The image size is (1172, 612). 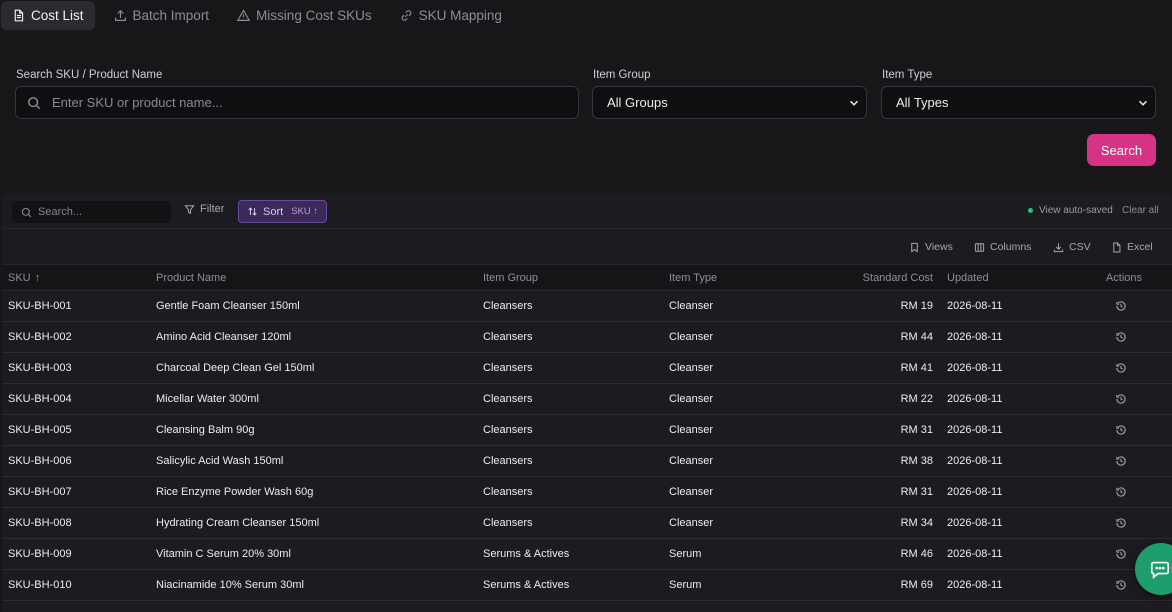 What do you see at coordinates (587, 247) in the screenshot?
I see `table-actions-bar: Views Columns CSV Excel` at bounding box center [587, 247].